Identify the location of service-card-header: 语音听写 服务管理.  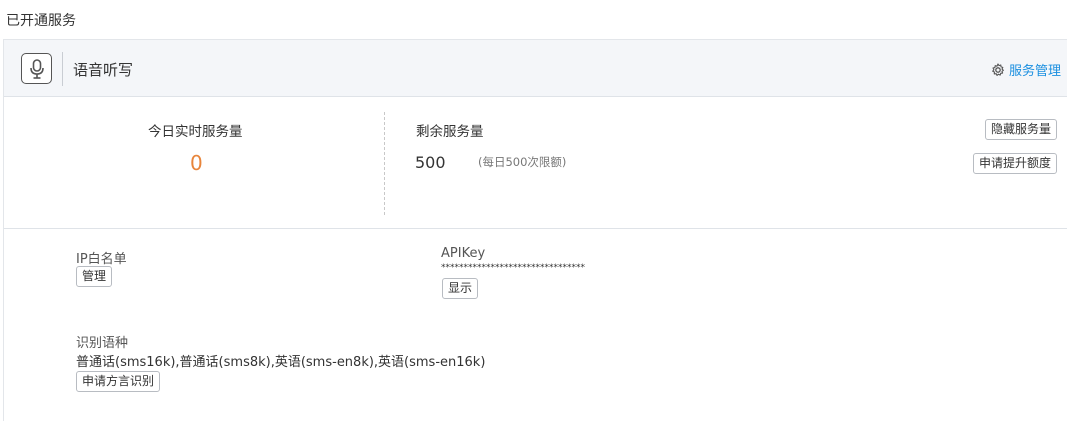
(535, 68).